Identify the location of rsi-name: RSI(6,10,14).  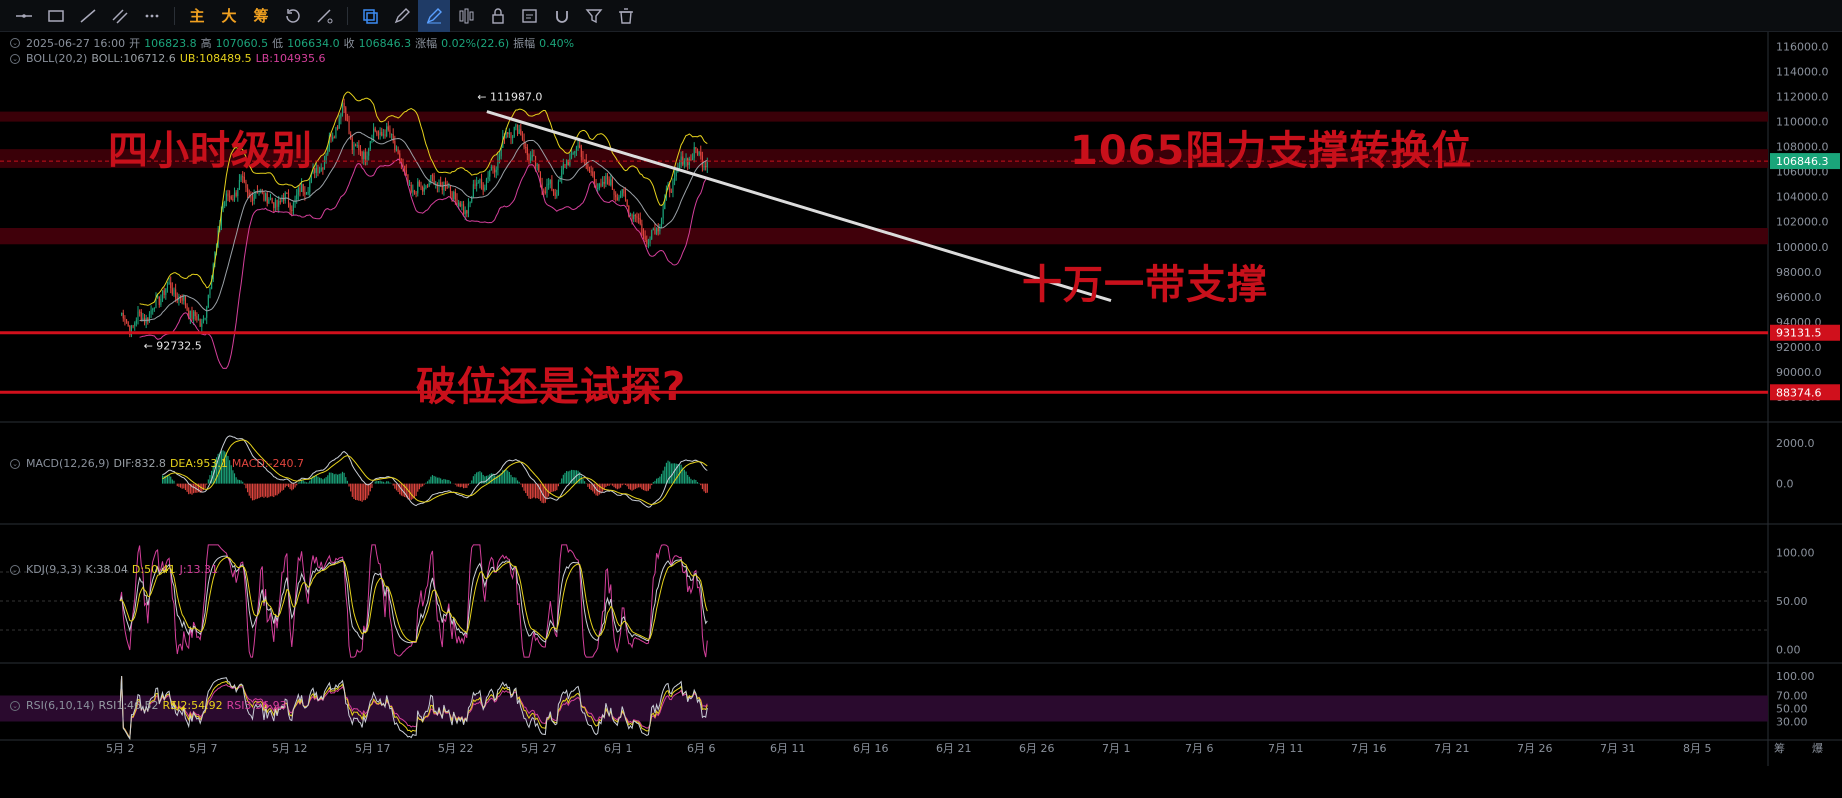
(60, 705).